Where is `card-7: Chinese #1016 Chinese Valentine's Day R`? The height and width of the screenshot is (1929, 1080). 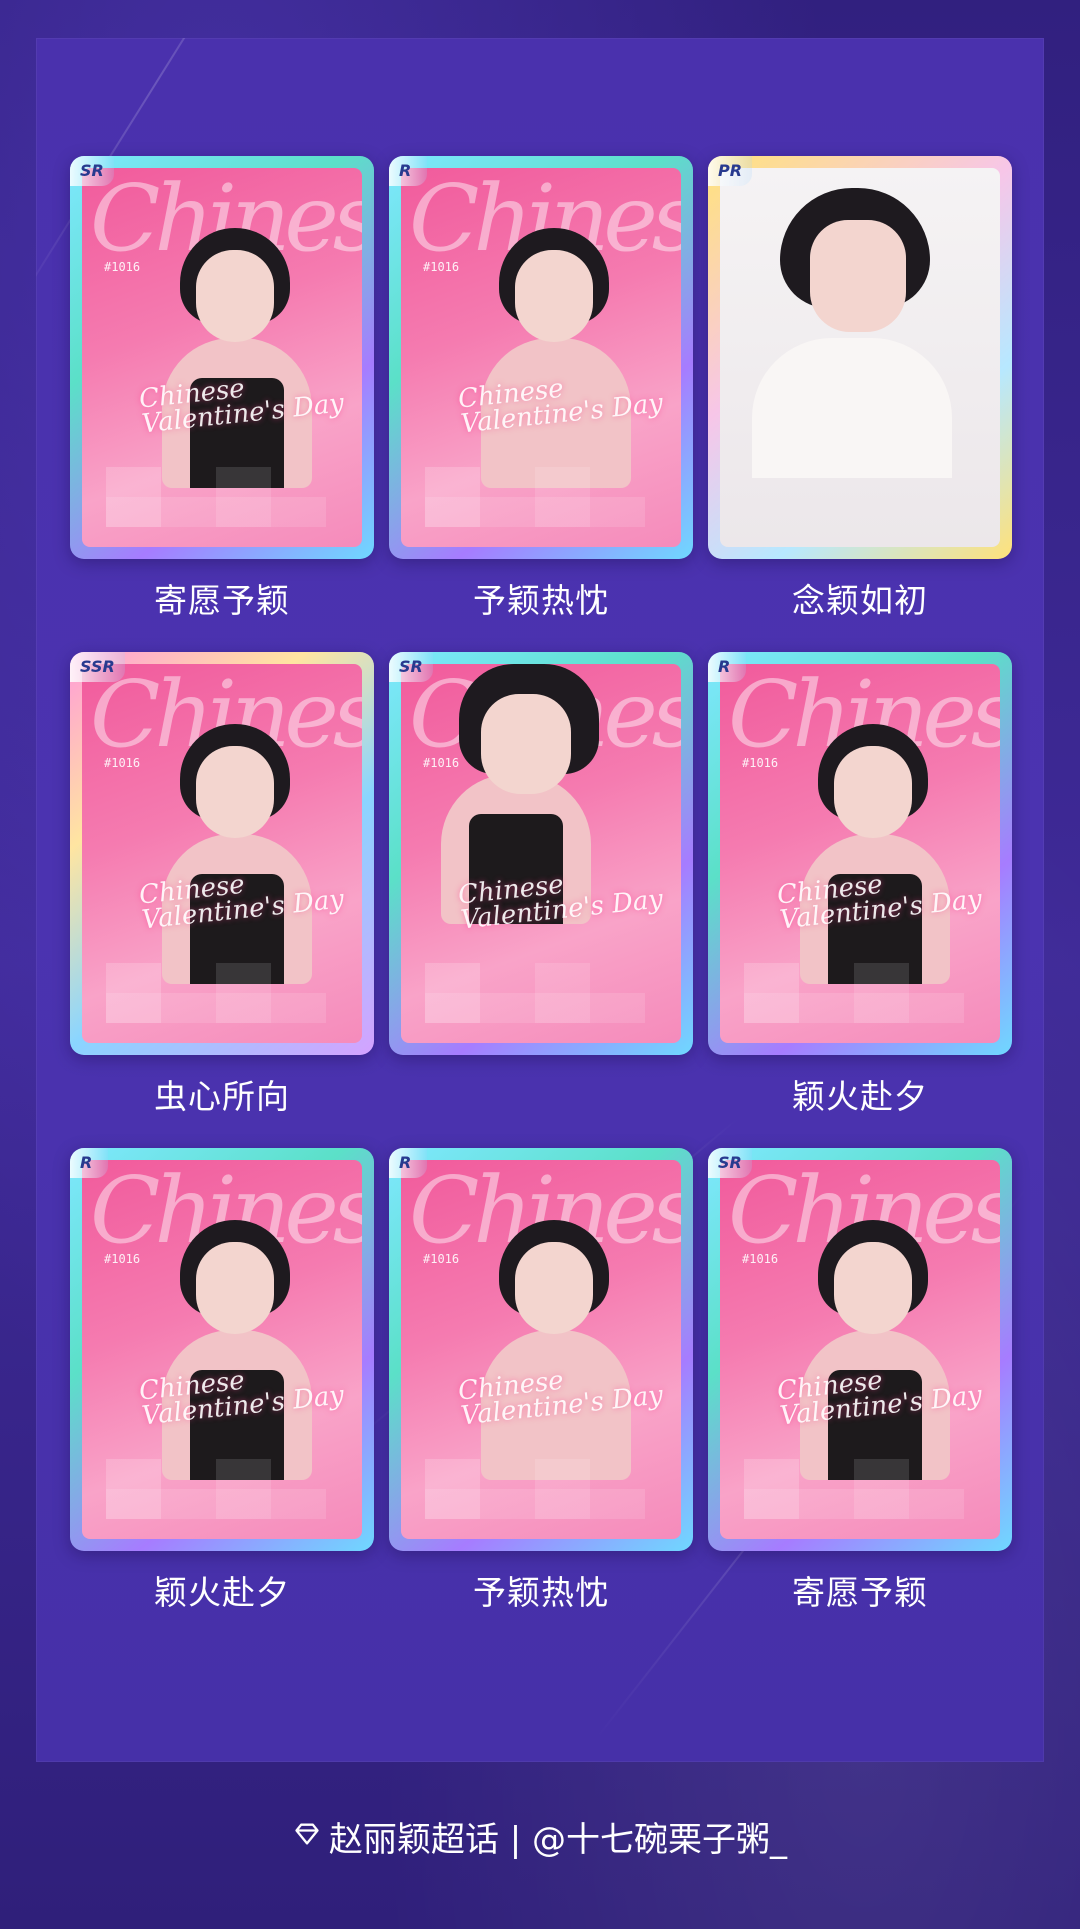 card-7: Chinese #1016 Chinese Valentine's Day R is located at coordinates (222, 1349).